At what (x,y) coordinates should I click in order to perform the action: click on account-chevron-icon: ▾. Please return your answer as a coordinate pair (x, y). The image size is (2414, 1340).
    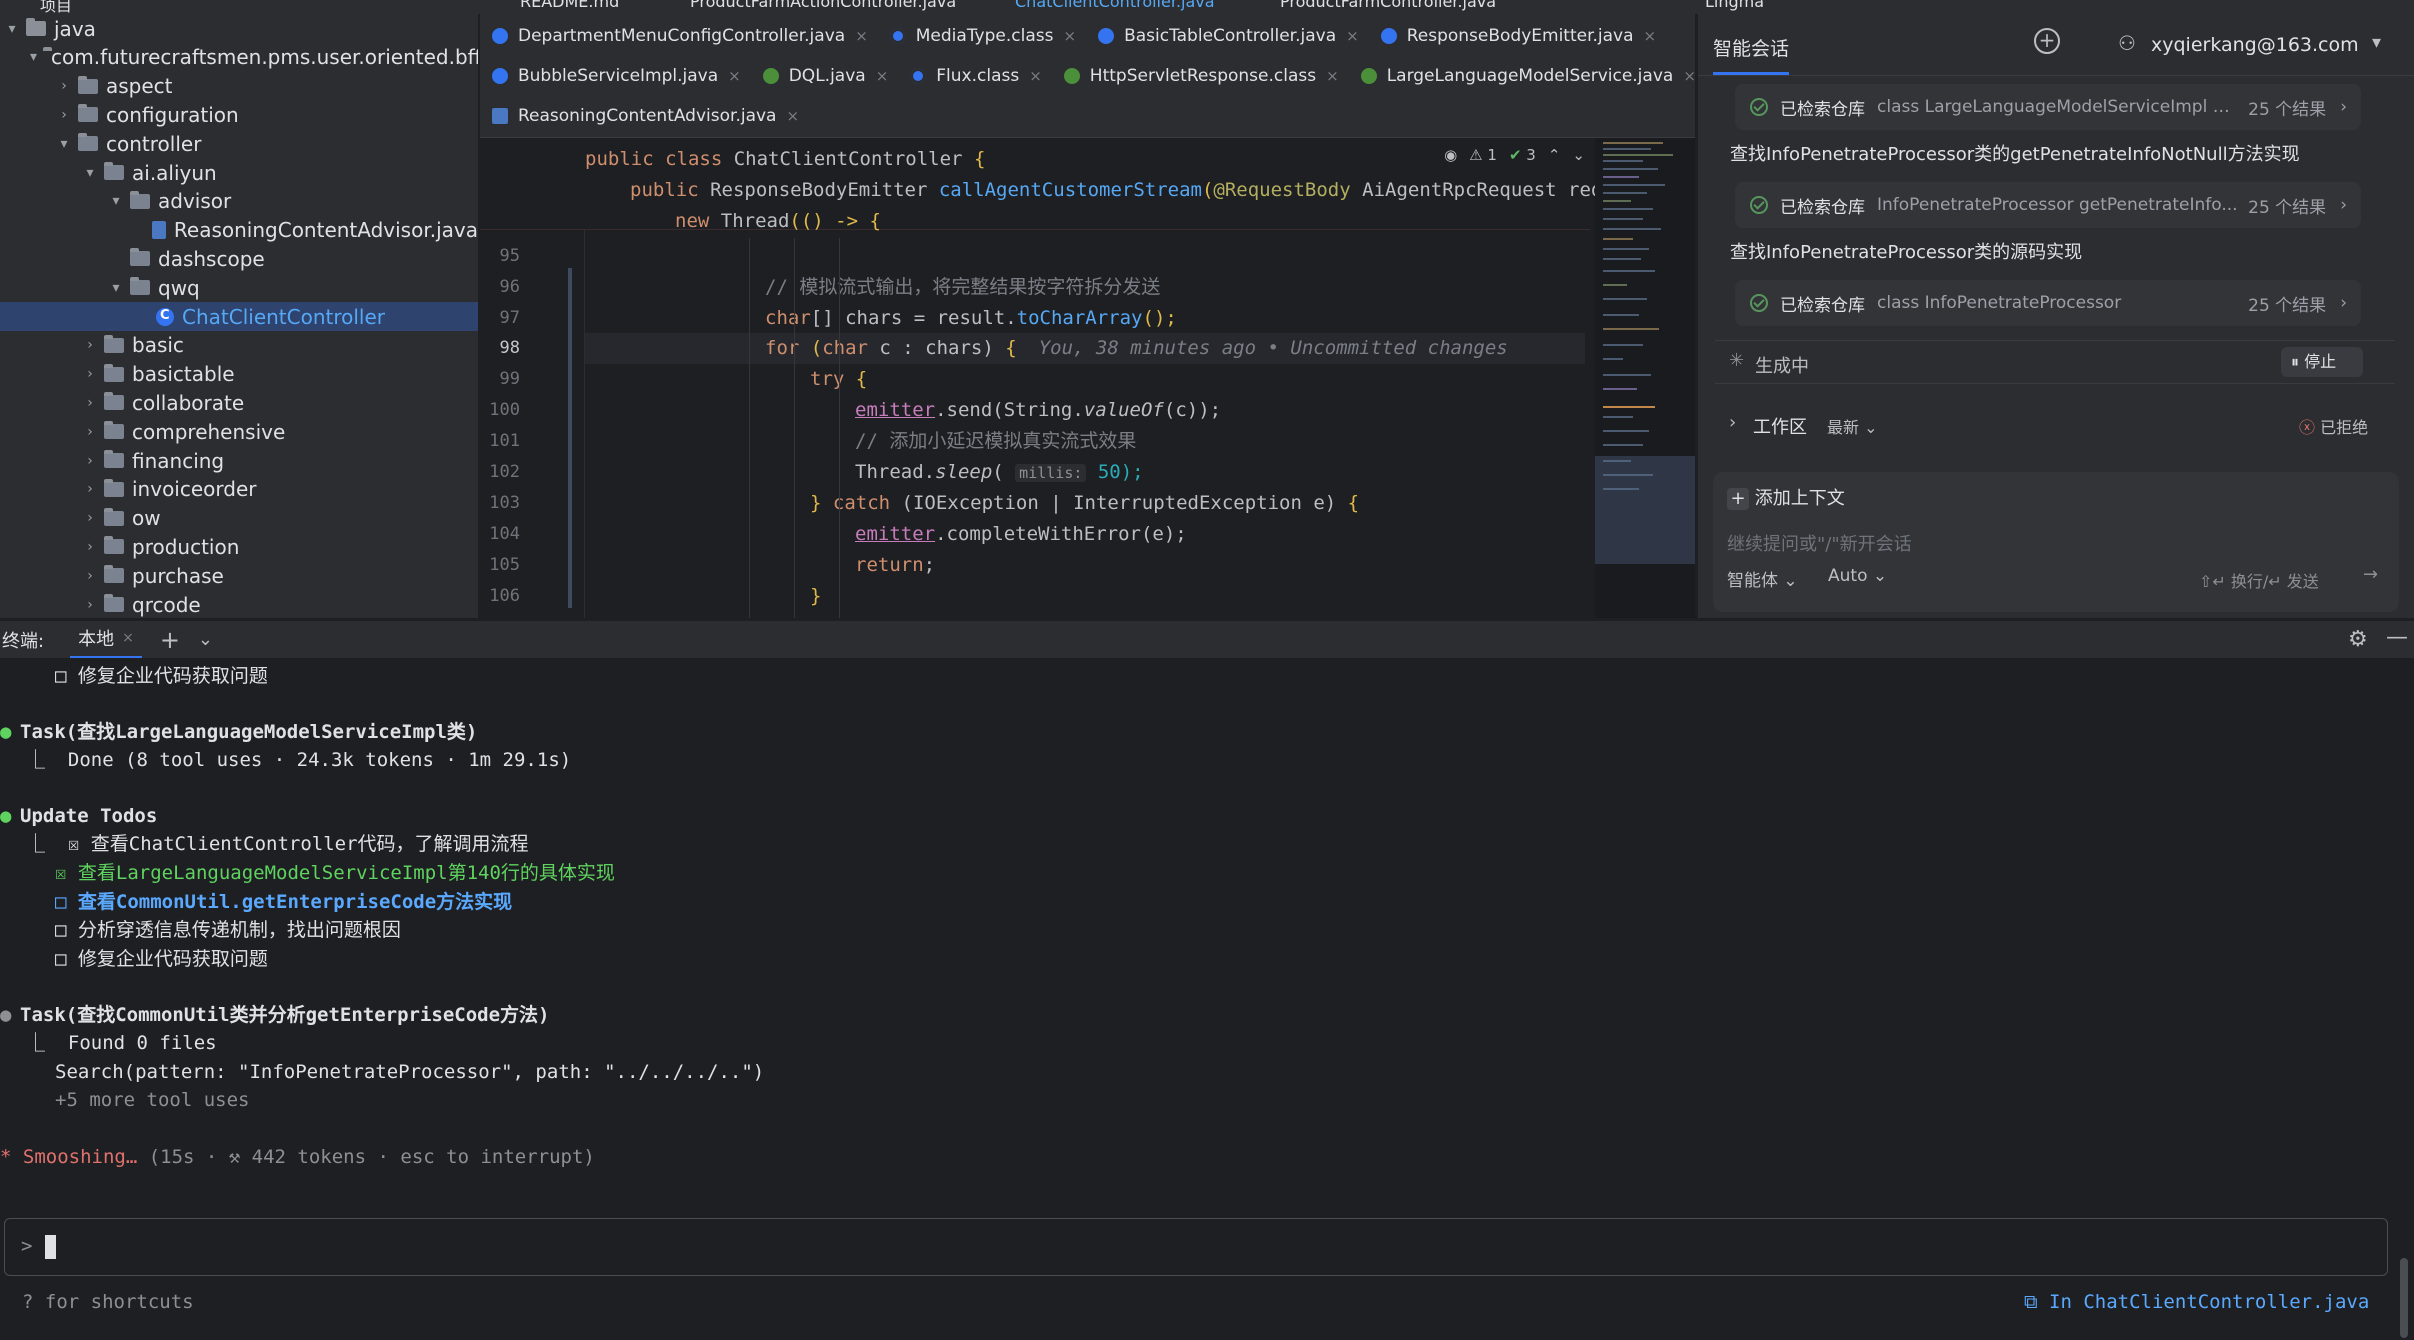
    Looking at the image, I should click on (2376, 42).